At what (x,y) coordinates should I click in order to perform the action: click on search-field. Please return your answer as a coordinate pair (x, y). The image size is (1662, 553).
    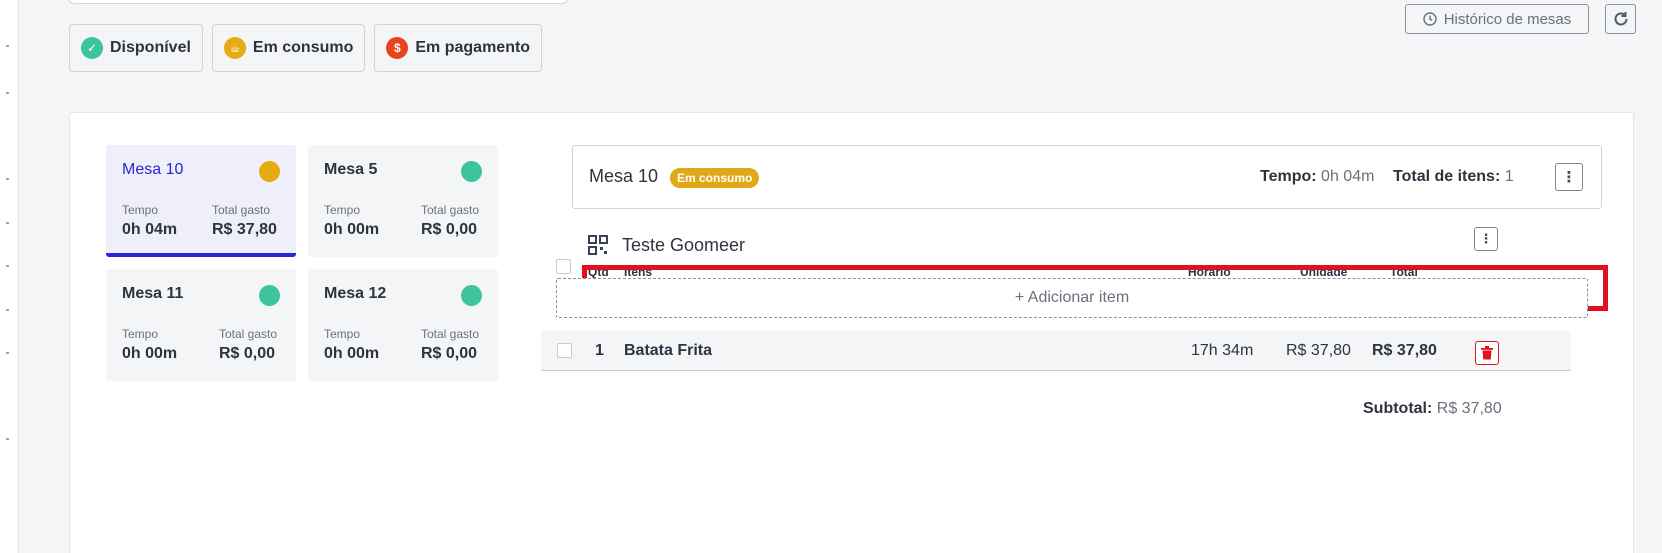
    Looking at the image, I should click on (318, 2).